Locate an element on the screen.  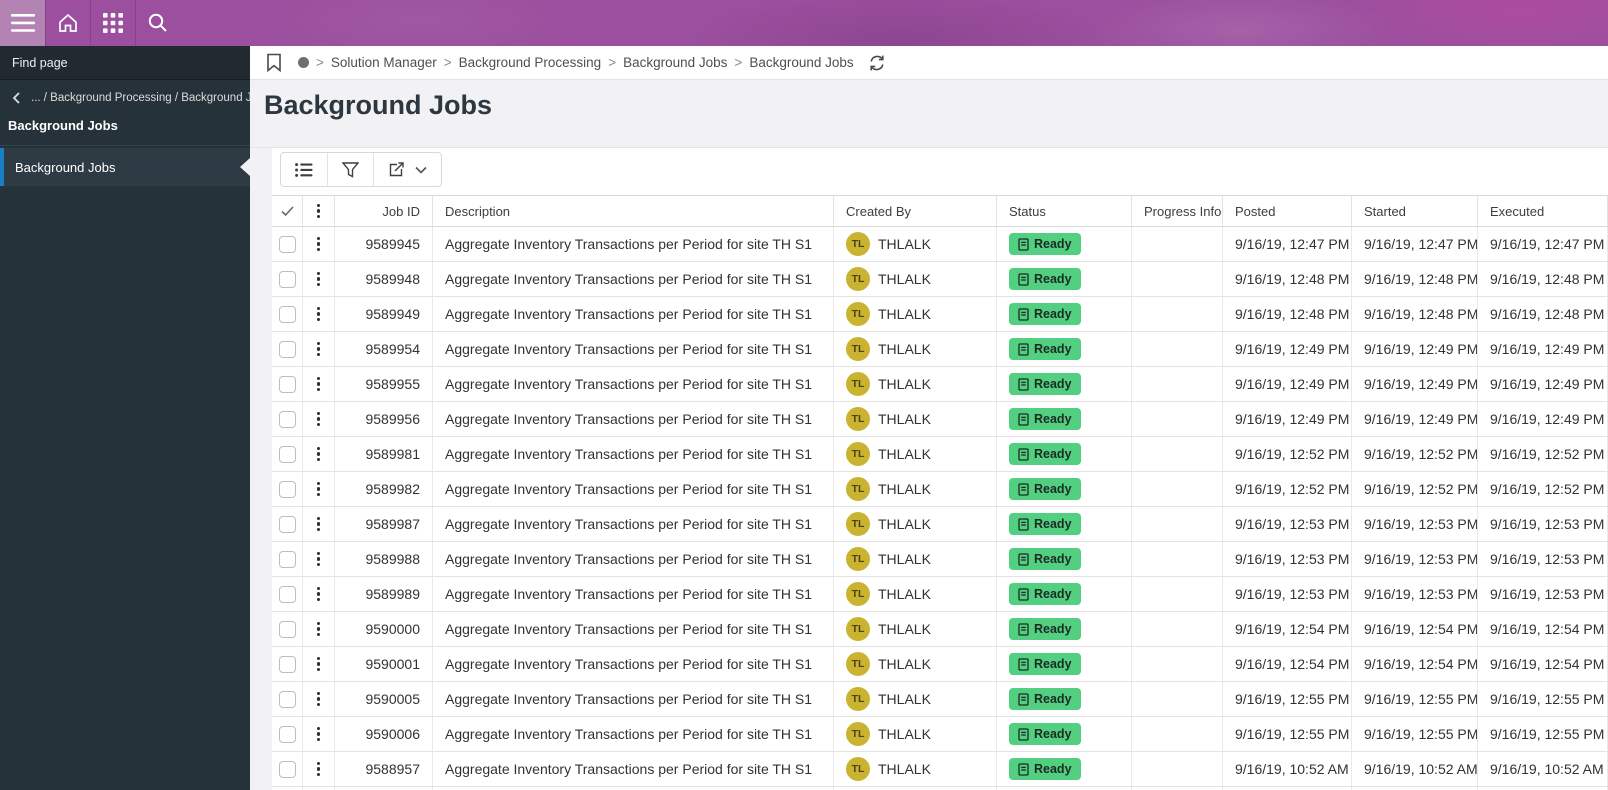
column-header-created-by: Created By is located at coordinates (915, 211).